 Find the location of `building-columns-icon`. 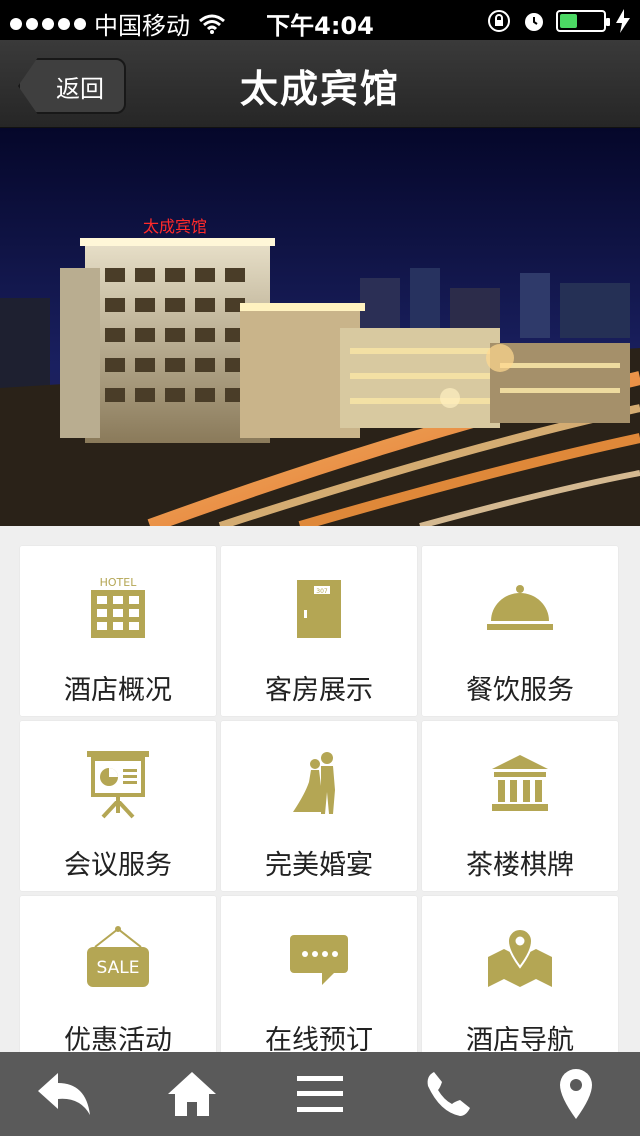

building-columns-icon is located at coordinates (520, 783).